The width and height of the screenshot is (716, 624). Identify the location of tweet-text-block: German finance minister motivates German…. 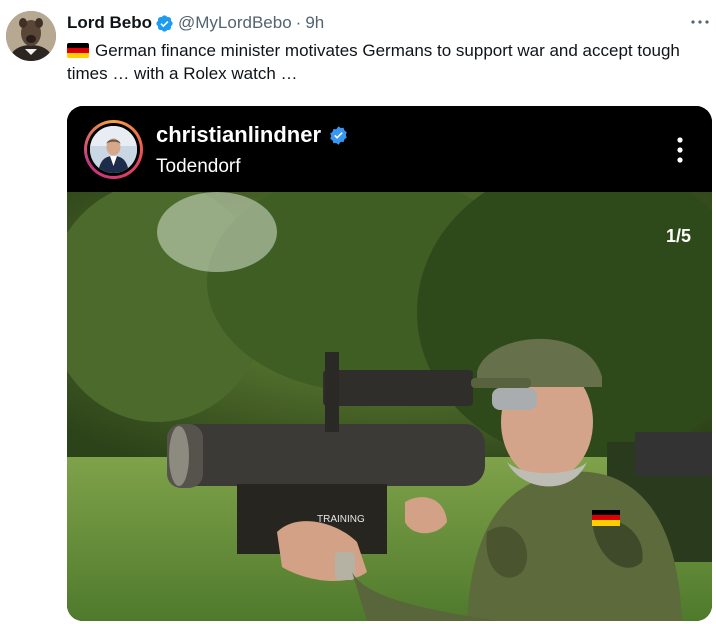
(389, 62).